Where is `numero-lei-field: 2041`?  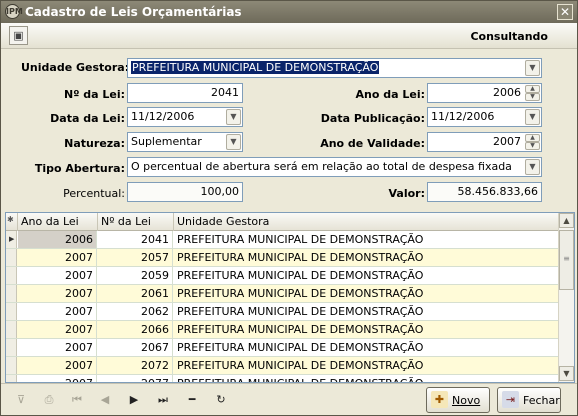
numero-lei-field: 2041 is located at coordinates (185, 93).